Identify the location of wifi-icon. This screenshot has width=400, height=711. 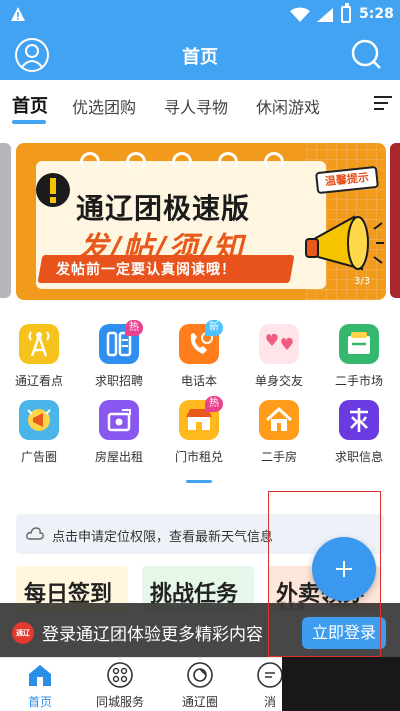
(300, 14).